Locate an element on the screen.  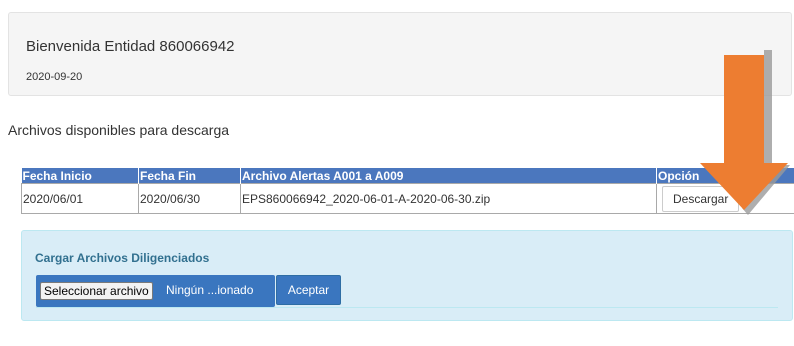
cell-option: Descargar is located at coordinates (725, 198).